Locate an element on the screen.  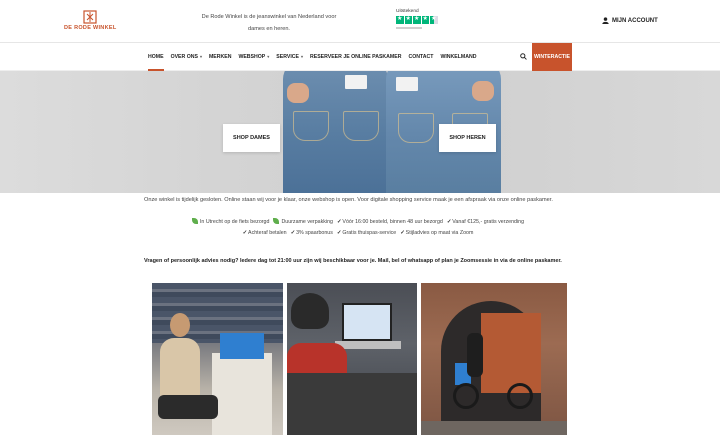
cyclist is located at coordinates (475, 355).